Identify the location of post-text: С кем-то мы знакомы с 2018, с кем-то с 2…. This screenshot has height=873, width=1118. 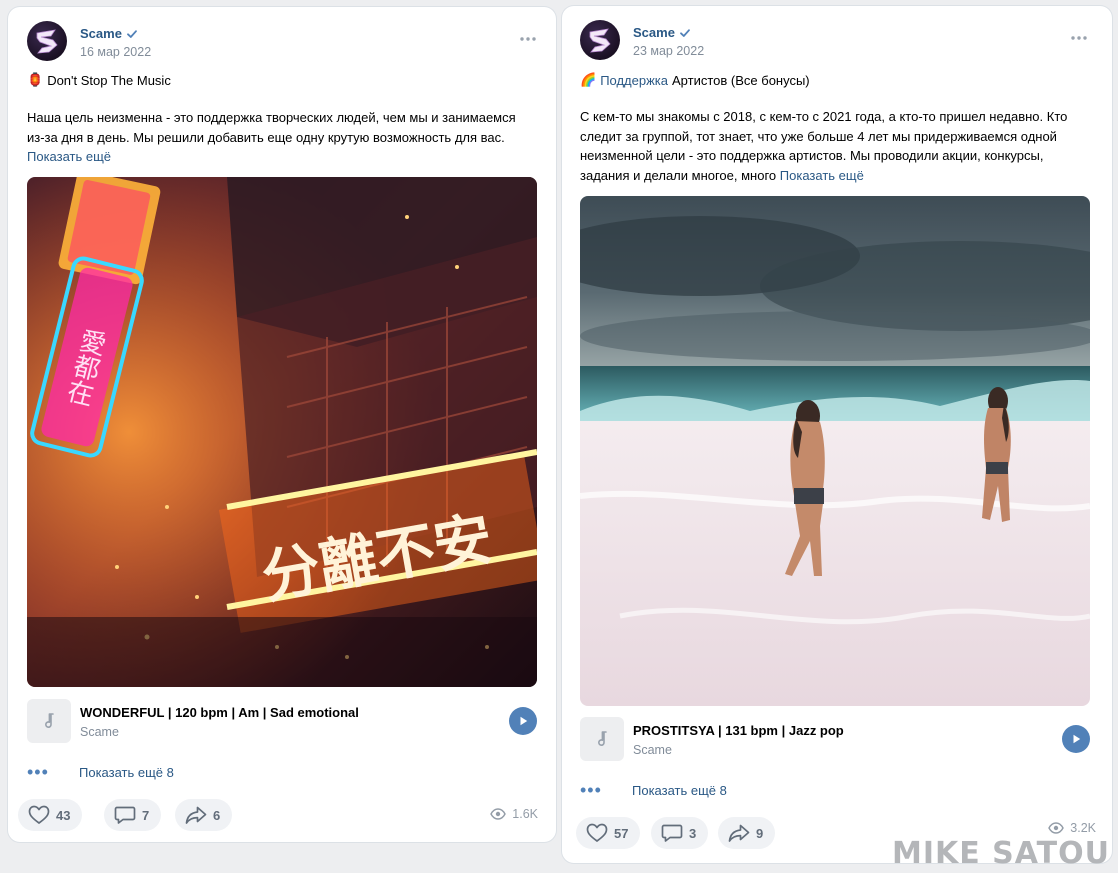
(823, 146).